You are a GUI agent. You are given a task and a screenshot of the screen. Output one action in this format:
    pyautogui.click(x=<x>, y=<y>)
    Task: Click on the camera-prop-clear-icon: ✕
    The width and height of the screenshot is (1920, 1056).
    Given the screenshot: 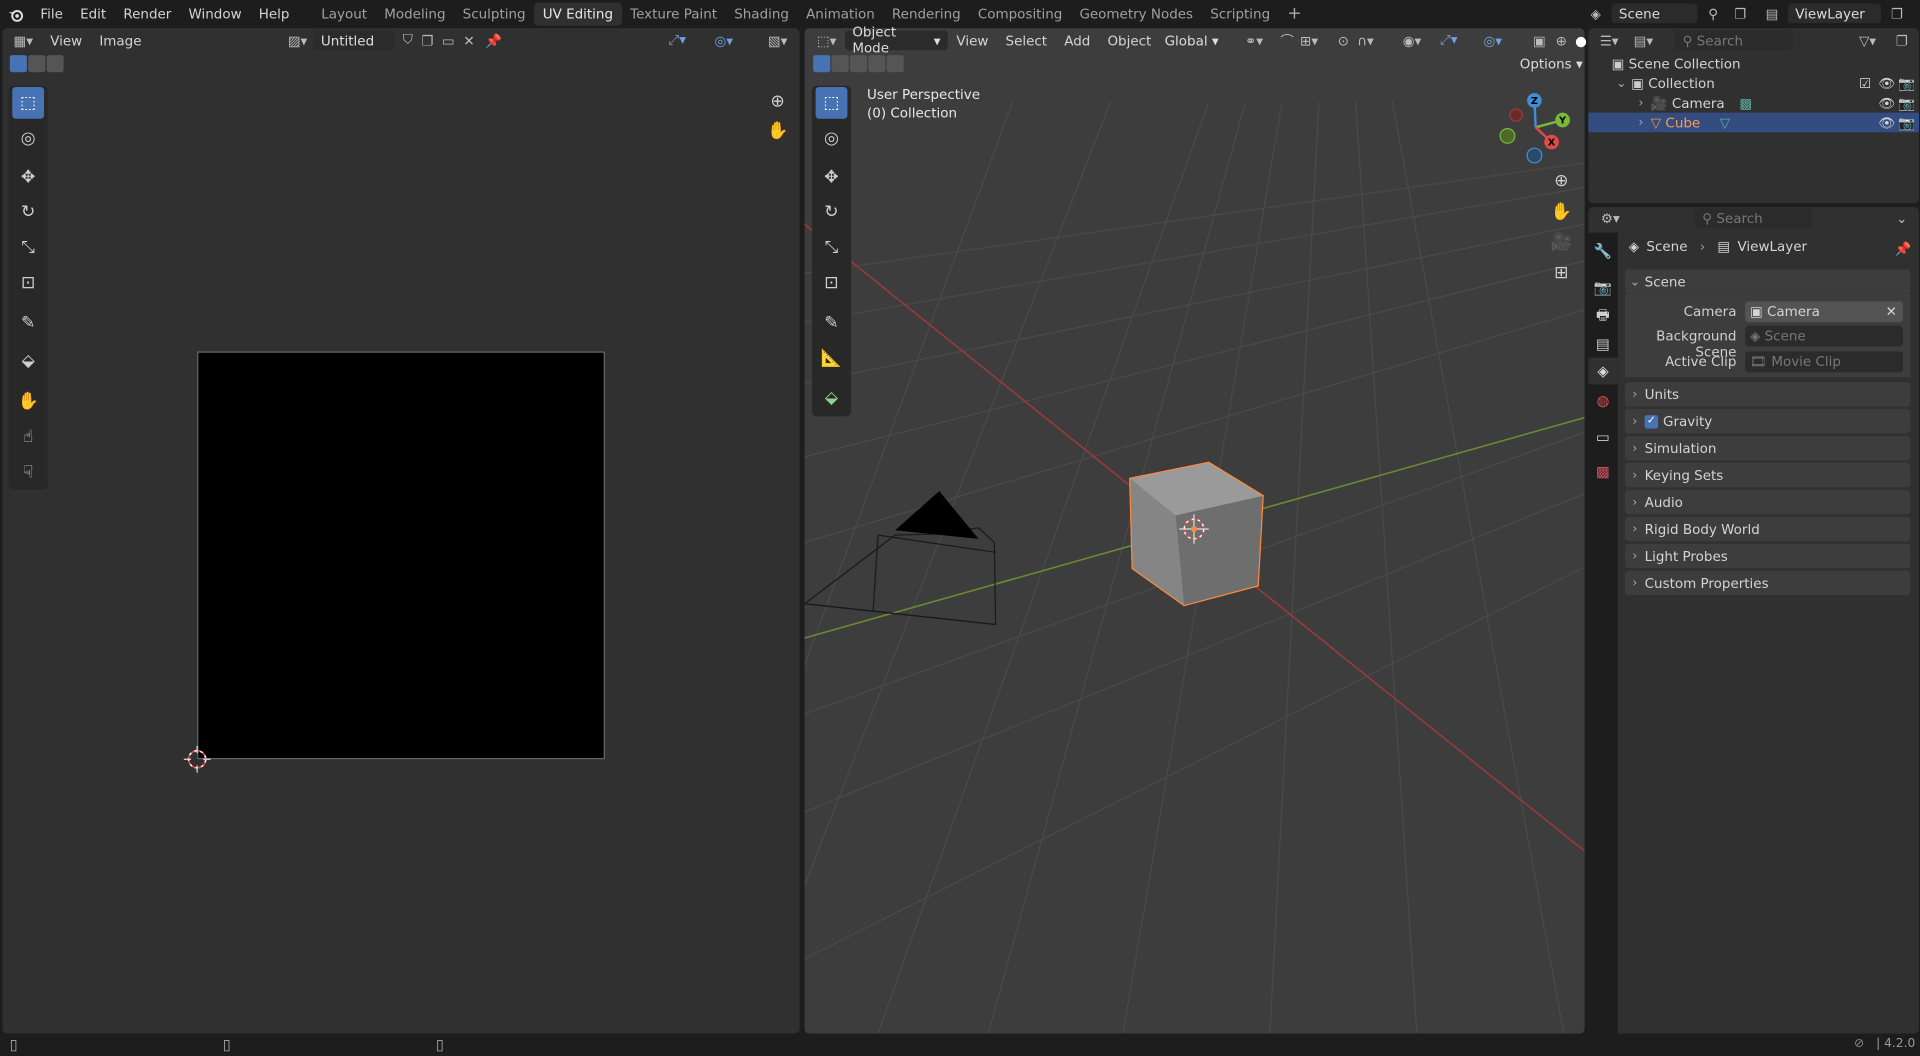 What is the action you would take?
    pyautogui.click(x=1891, y=312)
    